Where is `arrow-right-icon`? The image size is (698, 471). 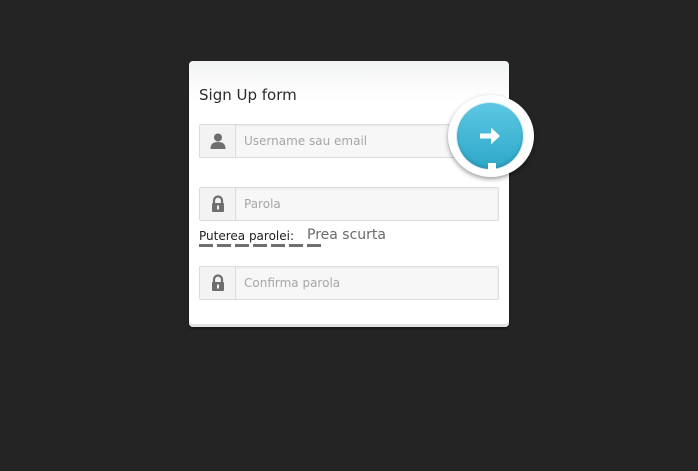
arrow-right-icon is located at coordinates (490, 136).